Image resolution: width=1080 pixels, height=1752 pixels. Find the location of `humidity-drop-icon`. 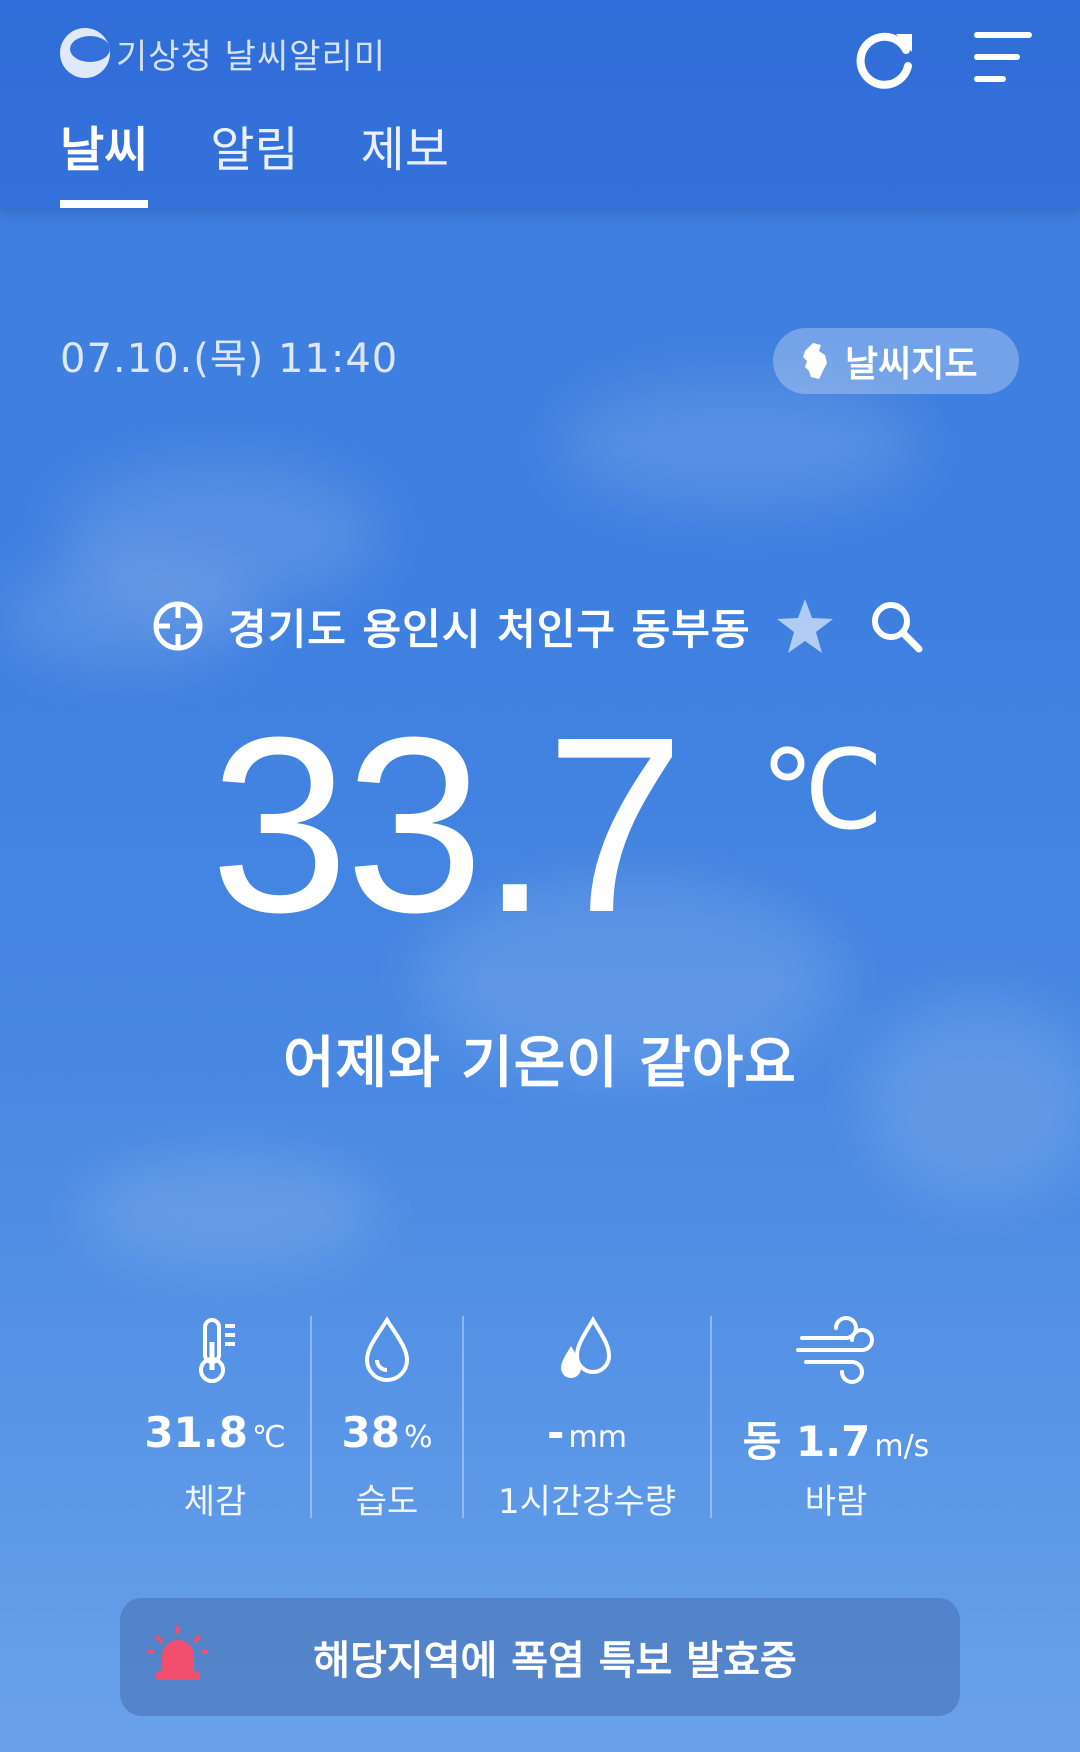

humidity-drop-icon is located at coordinates (387, 1349).